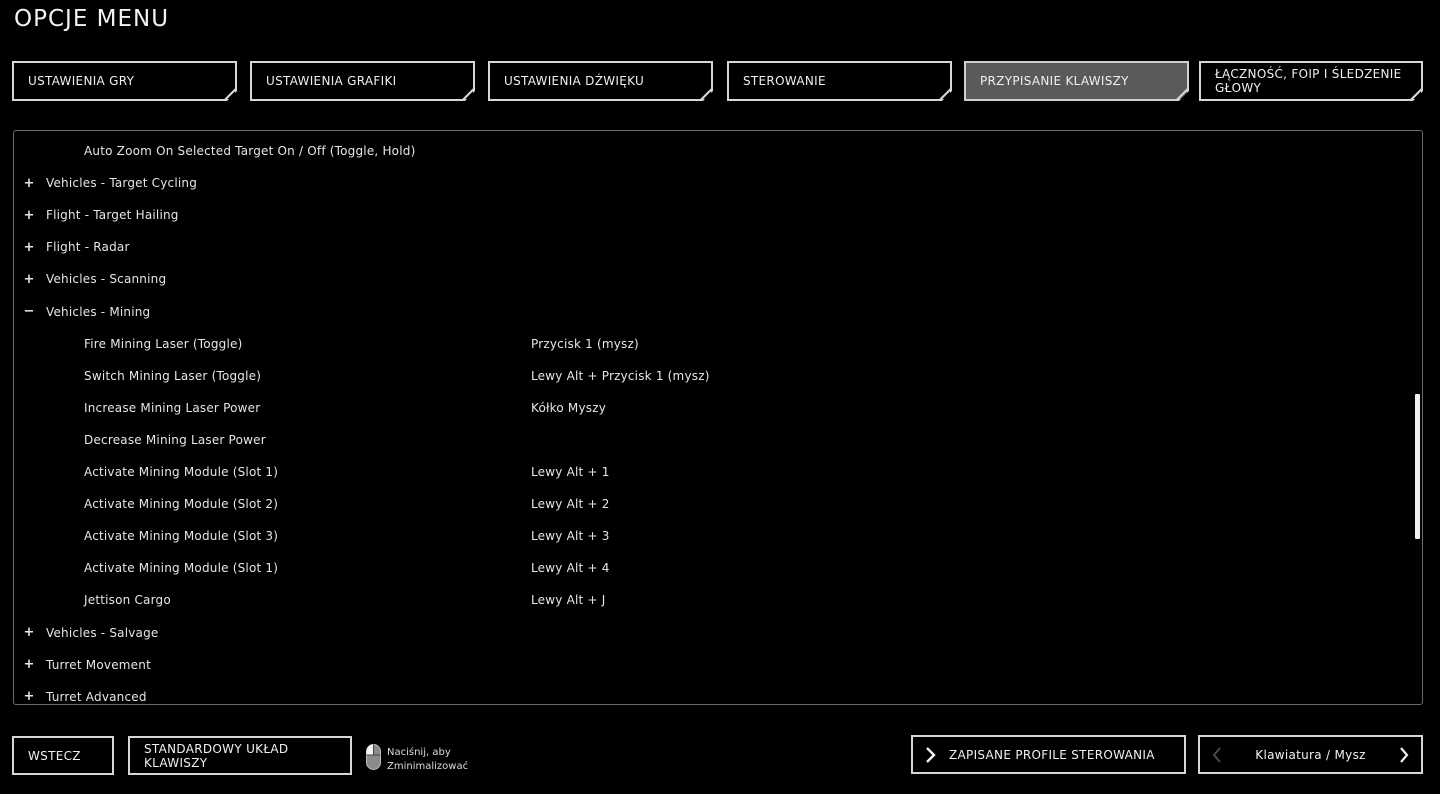  Describe the element at coordinates (570, 536) in the screenshot. I see `binding-value: Lewy Alt + 3` at that location.